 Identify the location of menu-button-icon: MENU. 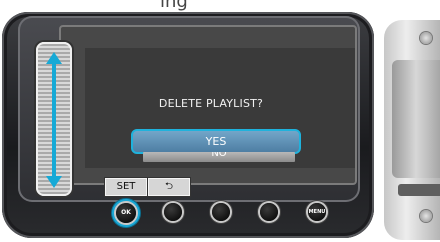
(317, 212).